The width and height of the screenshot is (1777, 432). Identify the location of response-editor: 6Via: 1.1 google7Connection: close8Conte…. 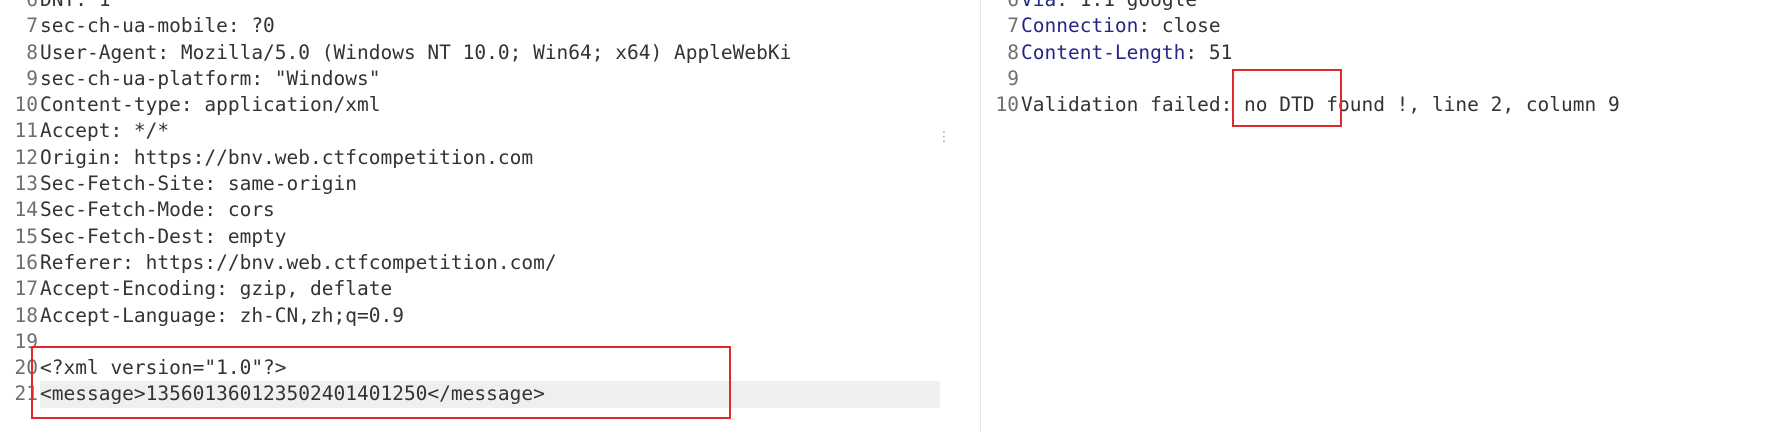
(1379, 59).